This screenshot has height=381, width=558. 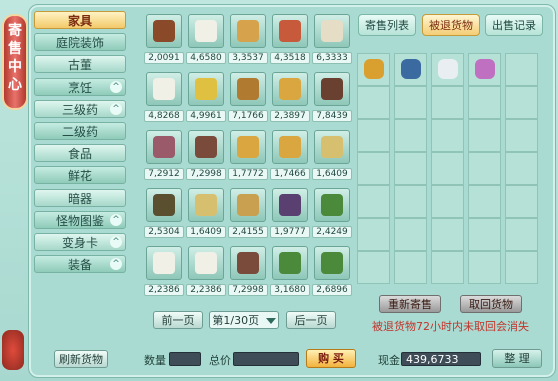 I want to click on page-indicator: 第1/30页, so click(x=244, y=320).